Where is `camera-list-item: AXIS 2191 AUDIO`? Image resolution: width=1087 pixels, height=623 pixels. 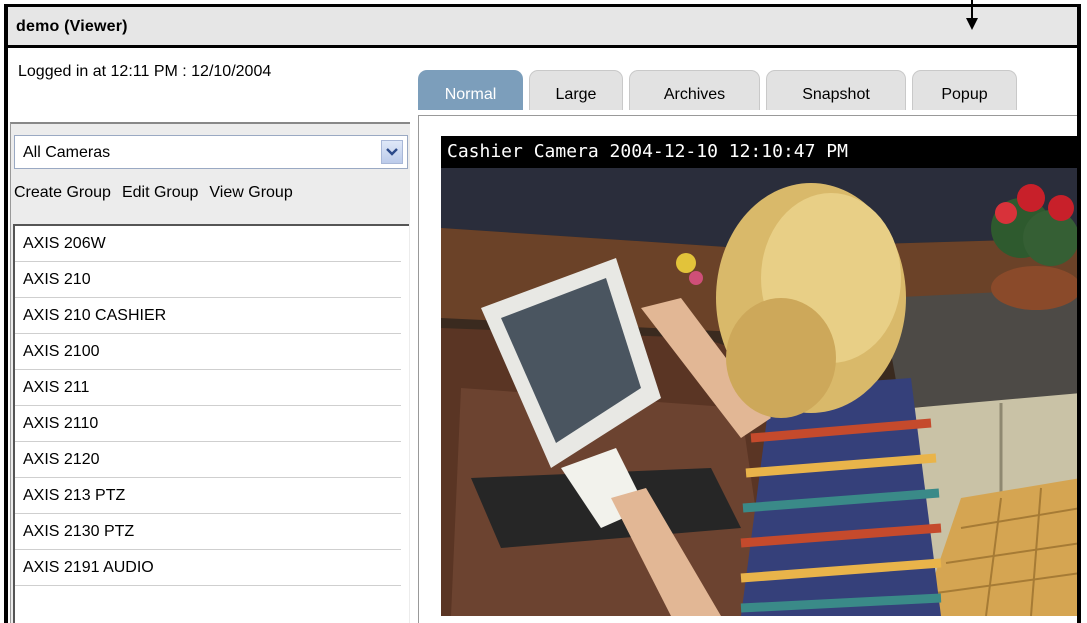 camera-list-item: AXIS 2191 AUDIO is located at coordinates (208, 568).